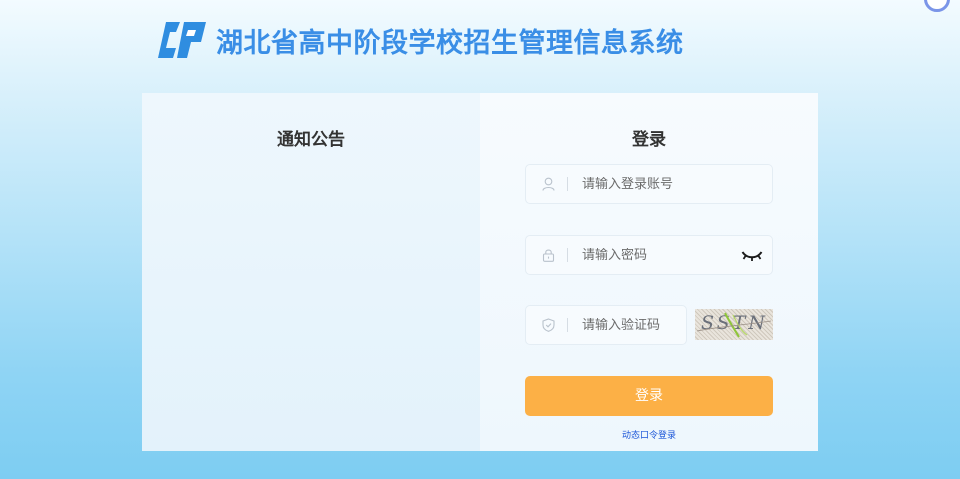 This screenshot has width=960, height=479. What do you see at coordinates (632, 325) in the screenshot?
I see `captcha-input` at bounding box center [632, 325].